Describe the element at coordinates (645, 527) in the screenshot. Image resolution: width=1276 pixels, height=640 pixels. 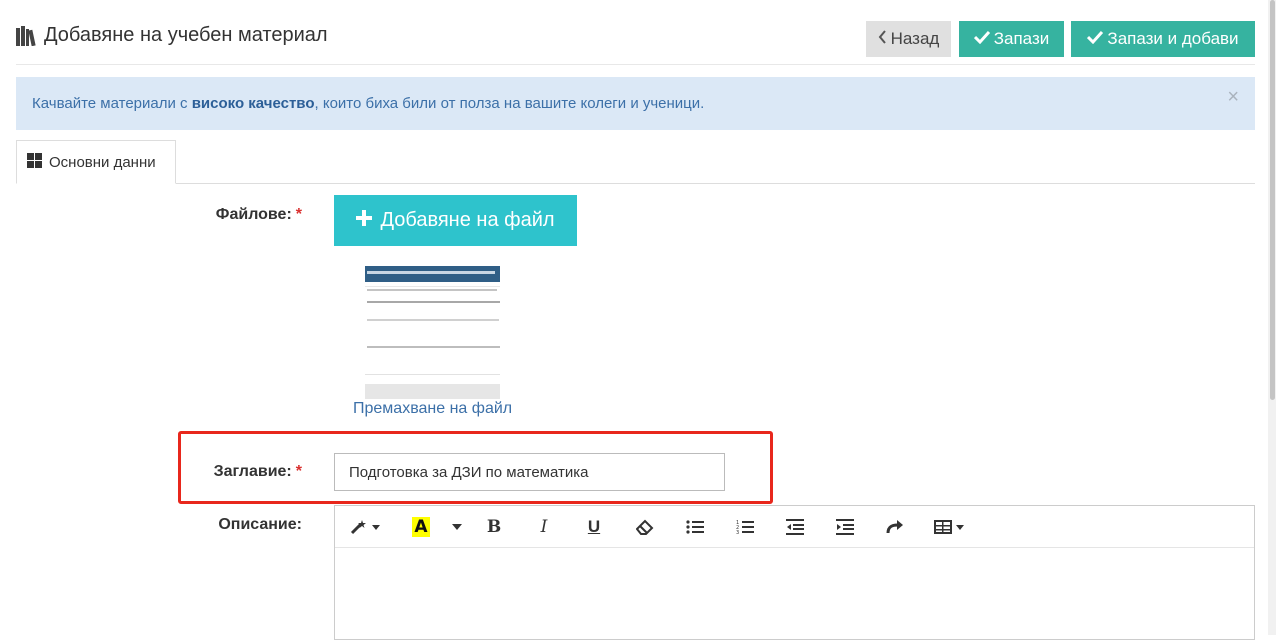
I see `eraser-icon` at that location.